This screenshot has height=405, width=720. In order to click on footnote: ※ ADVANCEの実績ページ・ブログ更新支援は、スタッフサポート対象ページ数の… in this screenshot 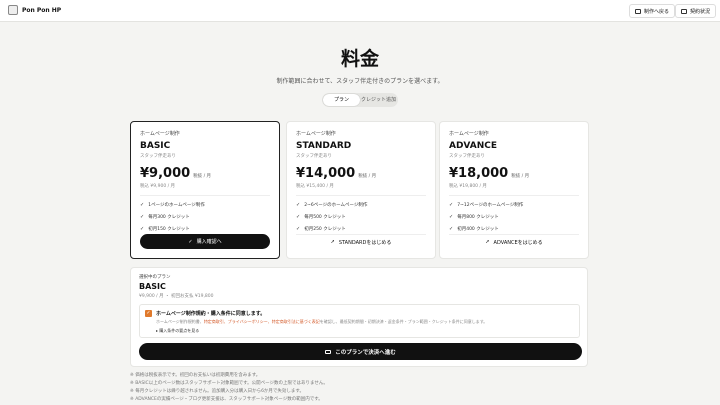, I will do `click(226, 399)`.